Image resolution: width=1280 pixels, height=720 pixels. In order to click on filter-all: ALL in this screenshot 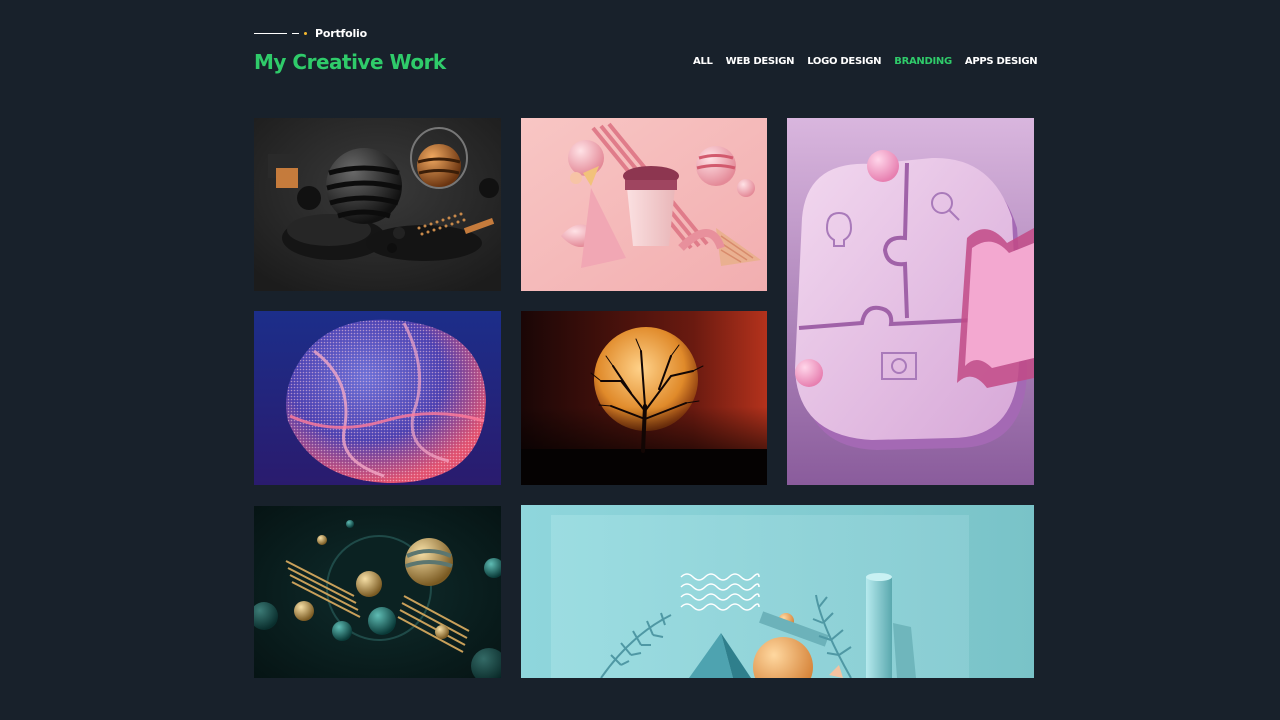, I will do `click(703, 61)`.